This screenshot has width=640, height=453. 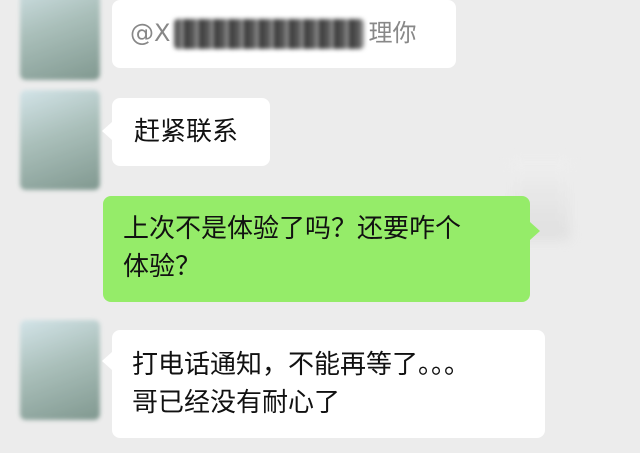 I want to click on mention-suffix: 理你, so click(x=392, y=33).